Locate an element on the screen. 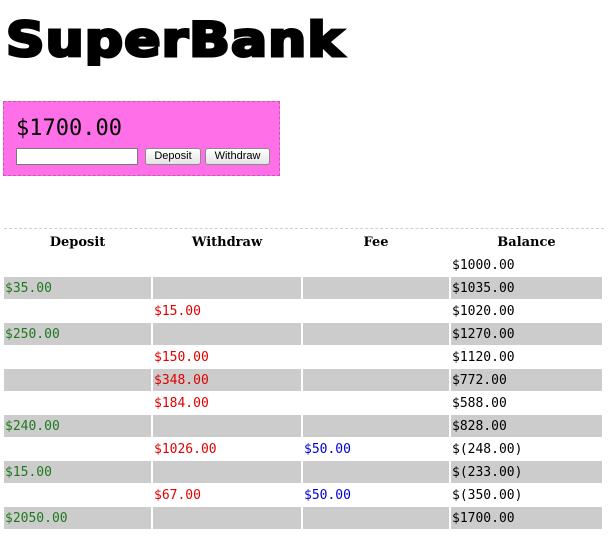  table-row: $240.00 $828.00 is located at coordinates (303, 426).